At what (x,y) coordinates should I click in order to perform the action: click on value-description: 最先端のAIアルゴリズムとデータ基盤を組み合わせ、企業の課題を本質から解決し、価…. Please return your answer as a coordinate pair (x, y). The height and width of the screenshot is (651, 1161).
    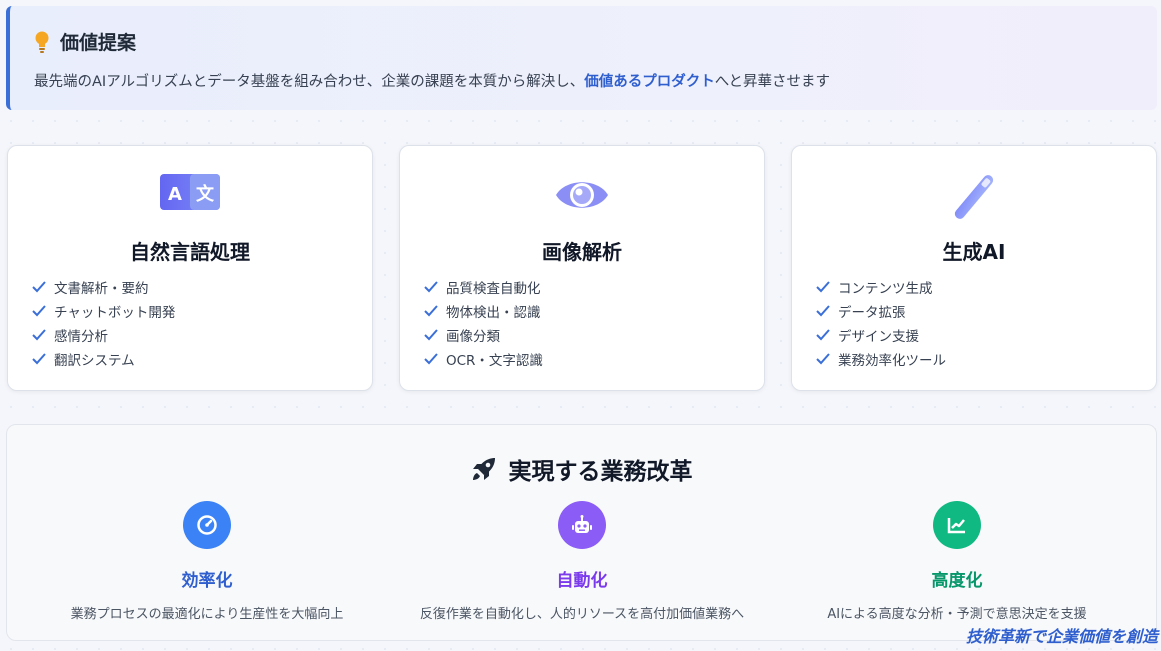
    Looking at the image, I should click on (432, 80).